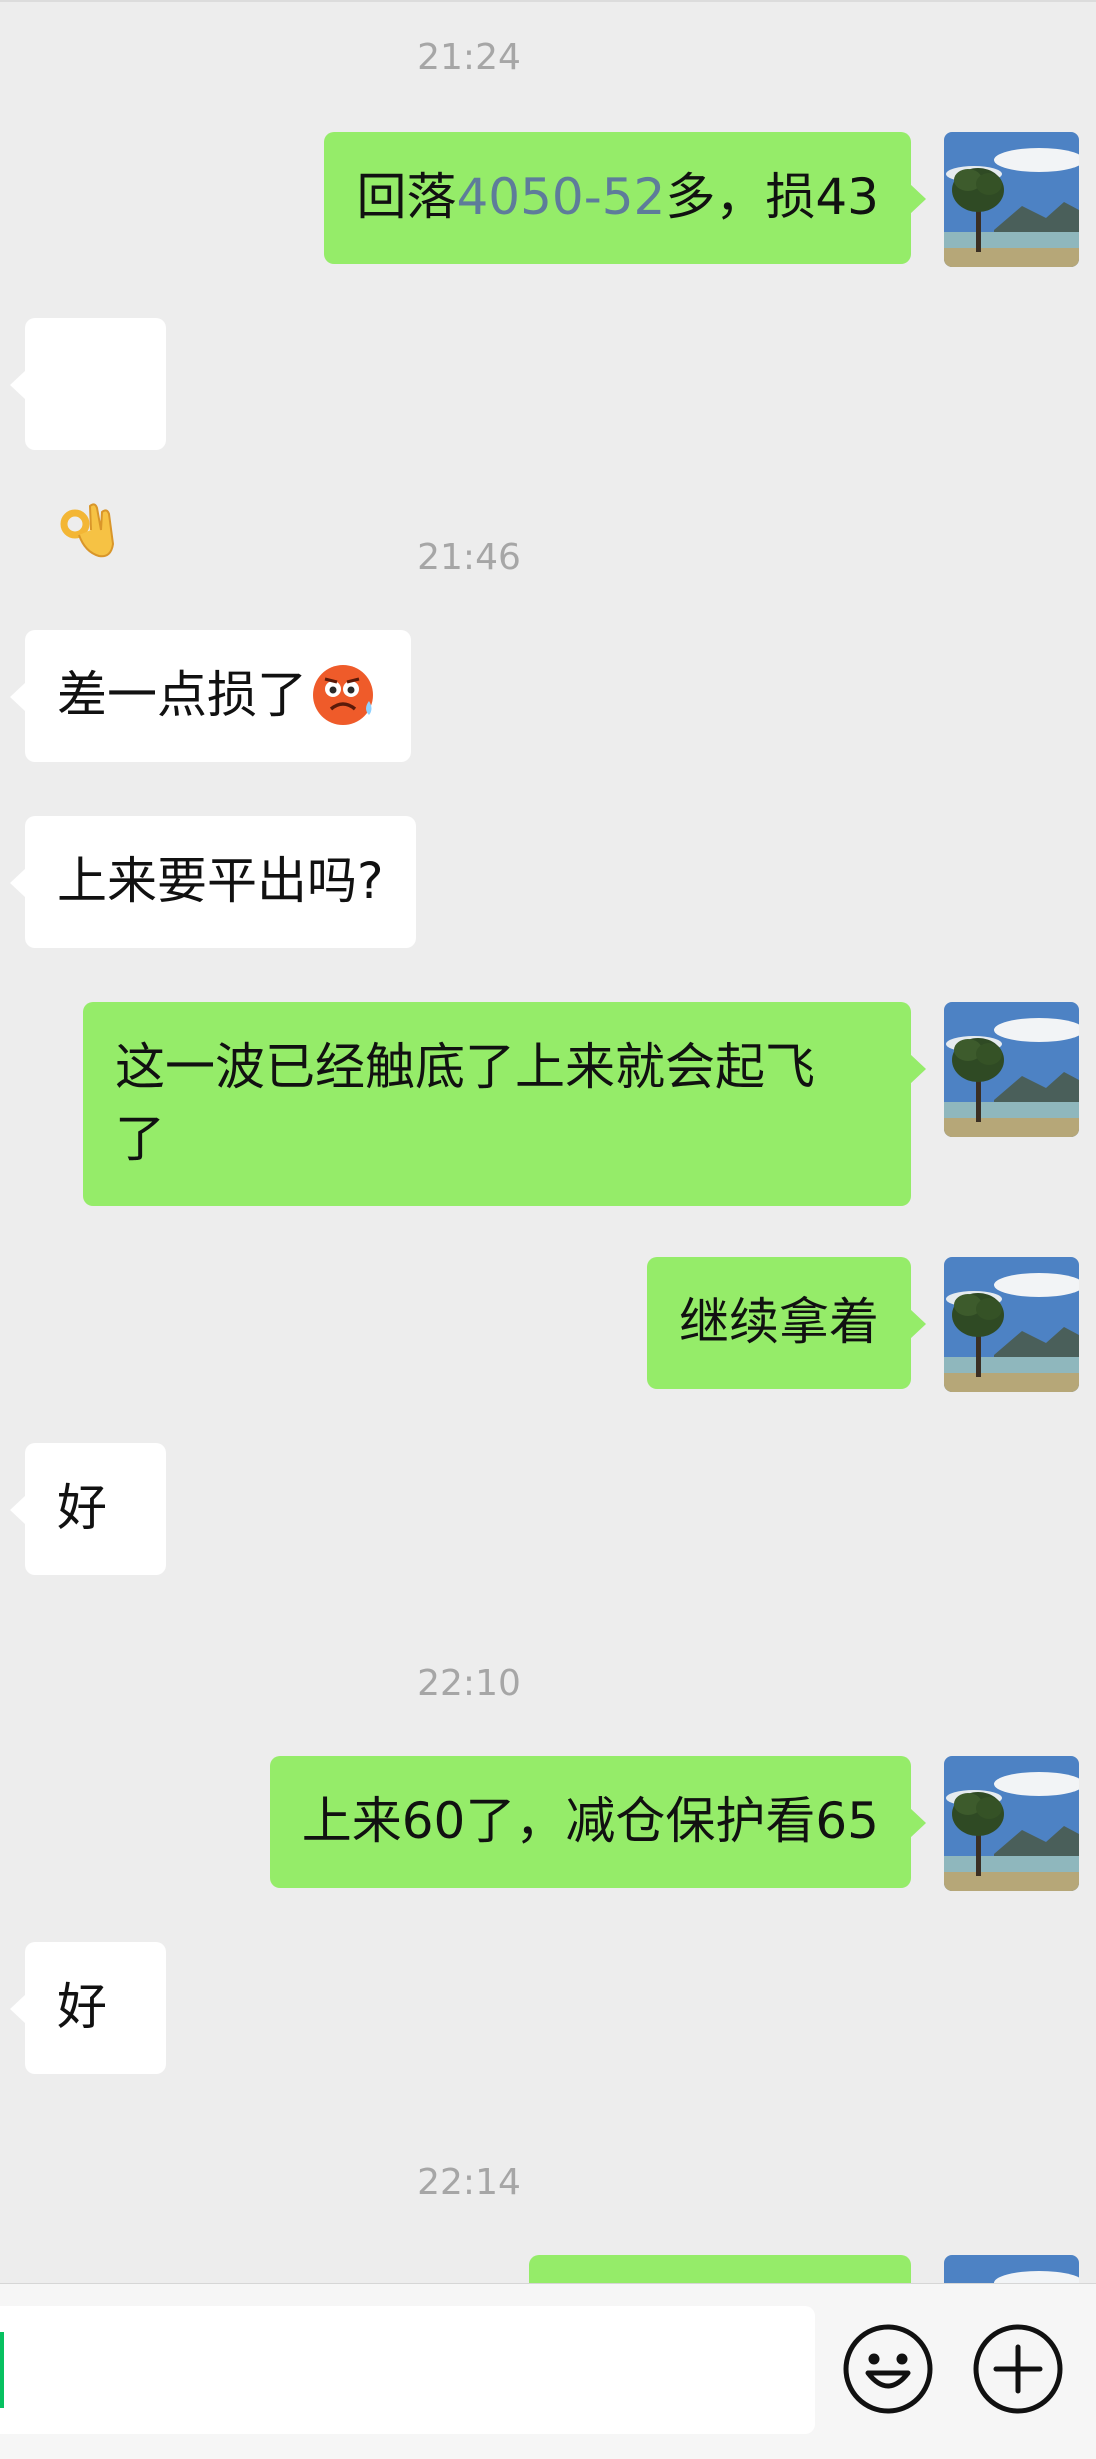 This screenshot has width=1096, height=2459. I want to click on smiley-icon, so click(888, 2369).